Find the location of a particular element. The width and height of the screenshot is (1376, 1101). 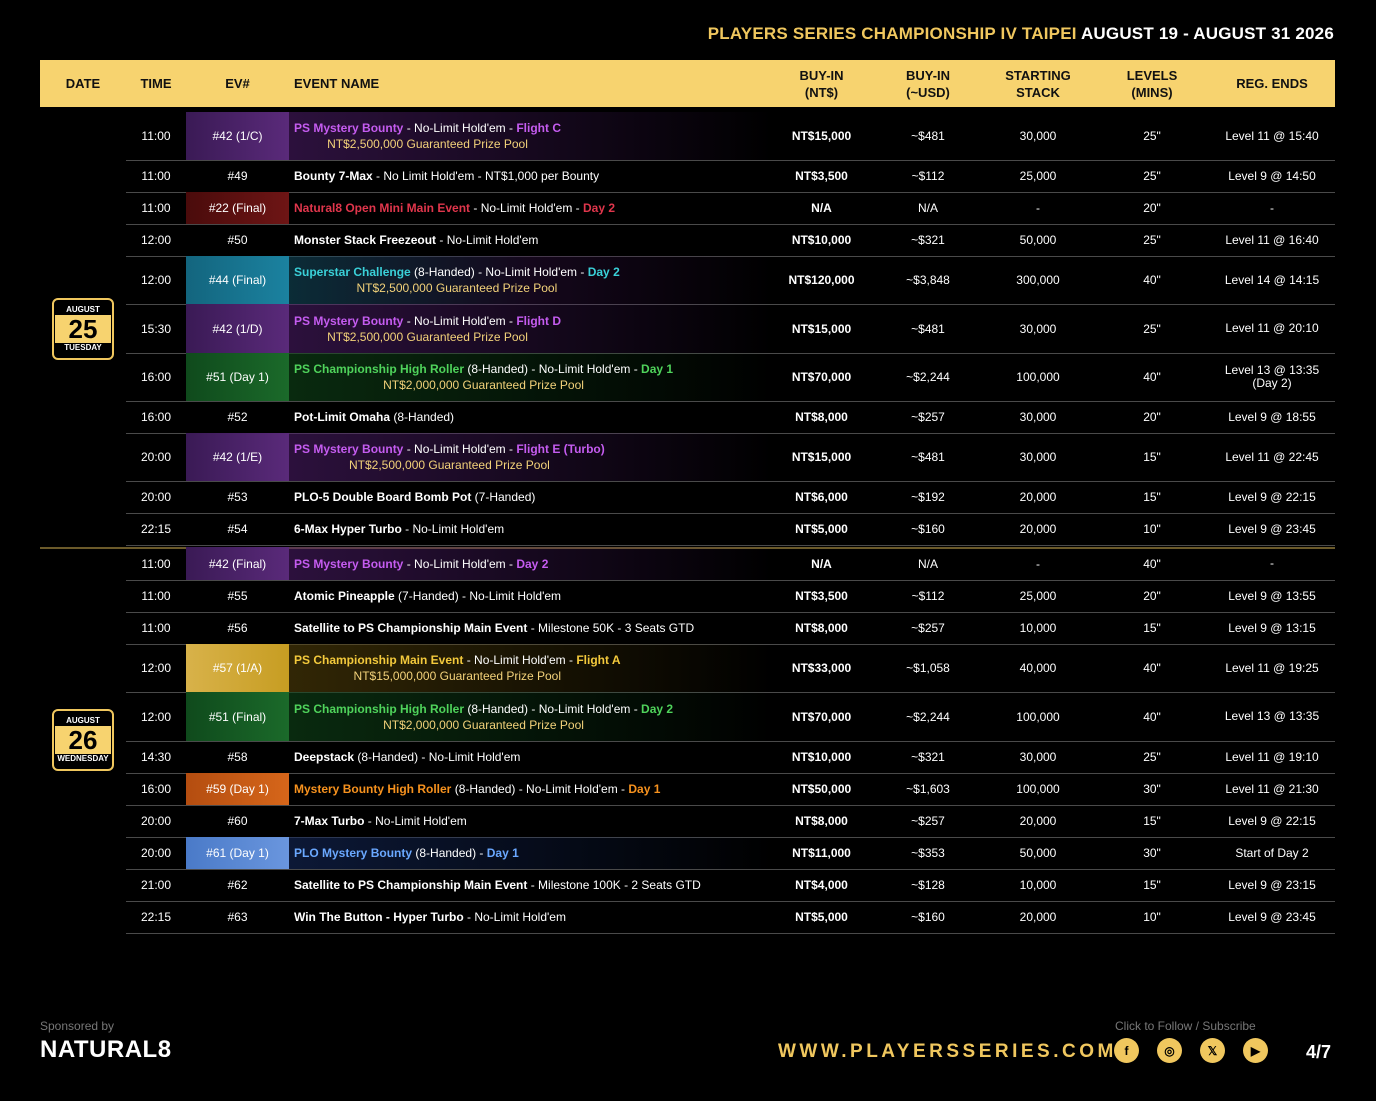

col-levels: LEVELS (MINS) is located at coordinates (1152, 83).